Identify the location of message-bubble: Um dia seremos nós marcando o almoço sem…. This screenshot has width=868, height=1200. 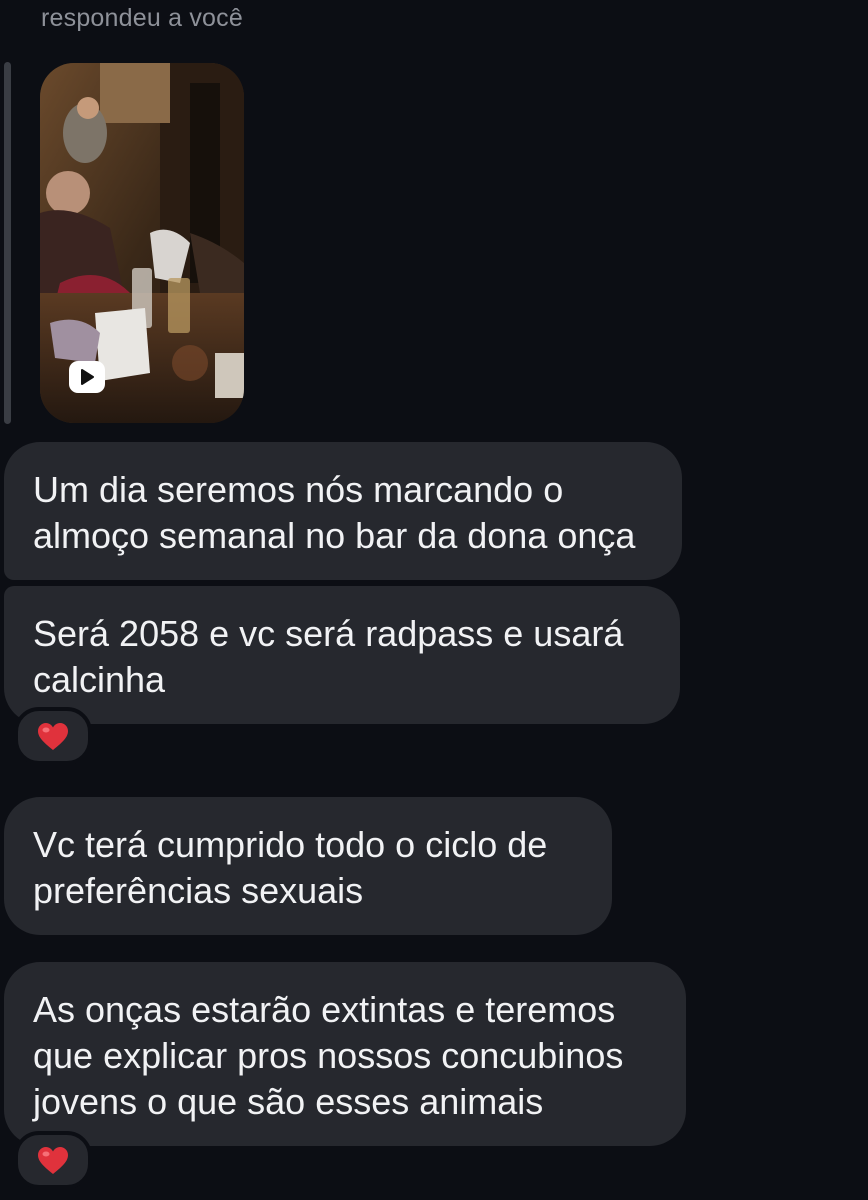
(343, 511).